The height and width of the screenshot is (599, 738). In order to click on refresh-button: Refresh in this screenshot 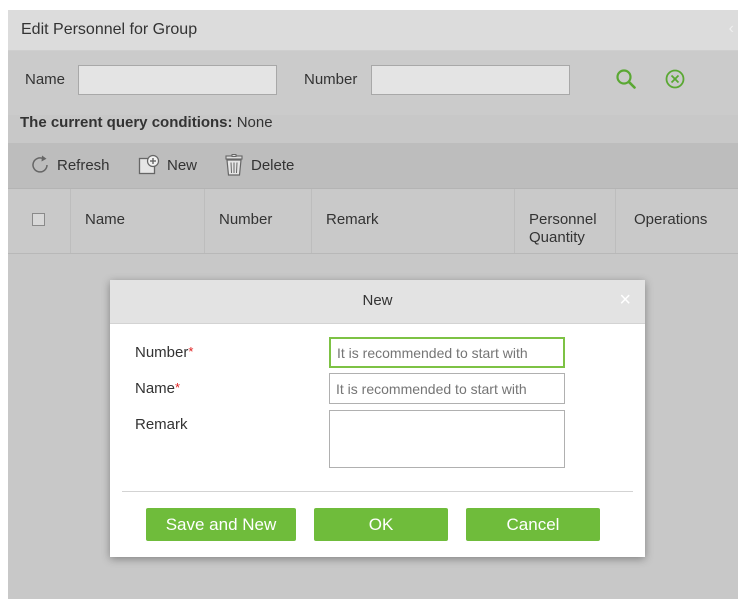, I will do `click(70, 165)`.